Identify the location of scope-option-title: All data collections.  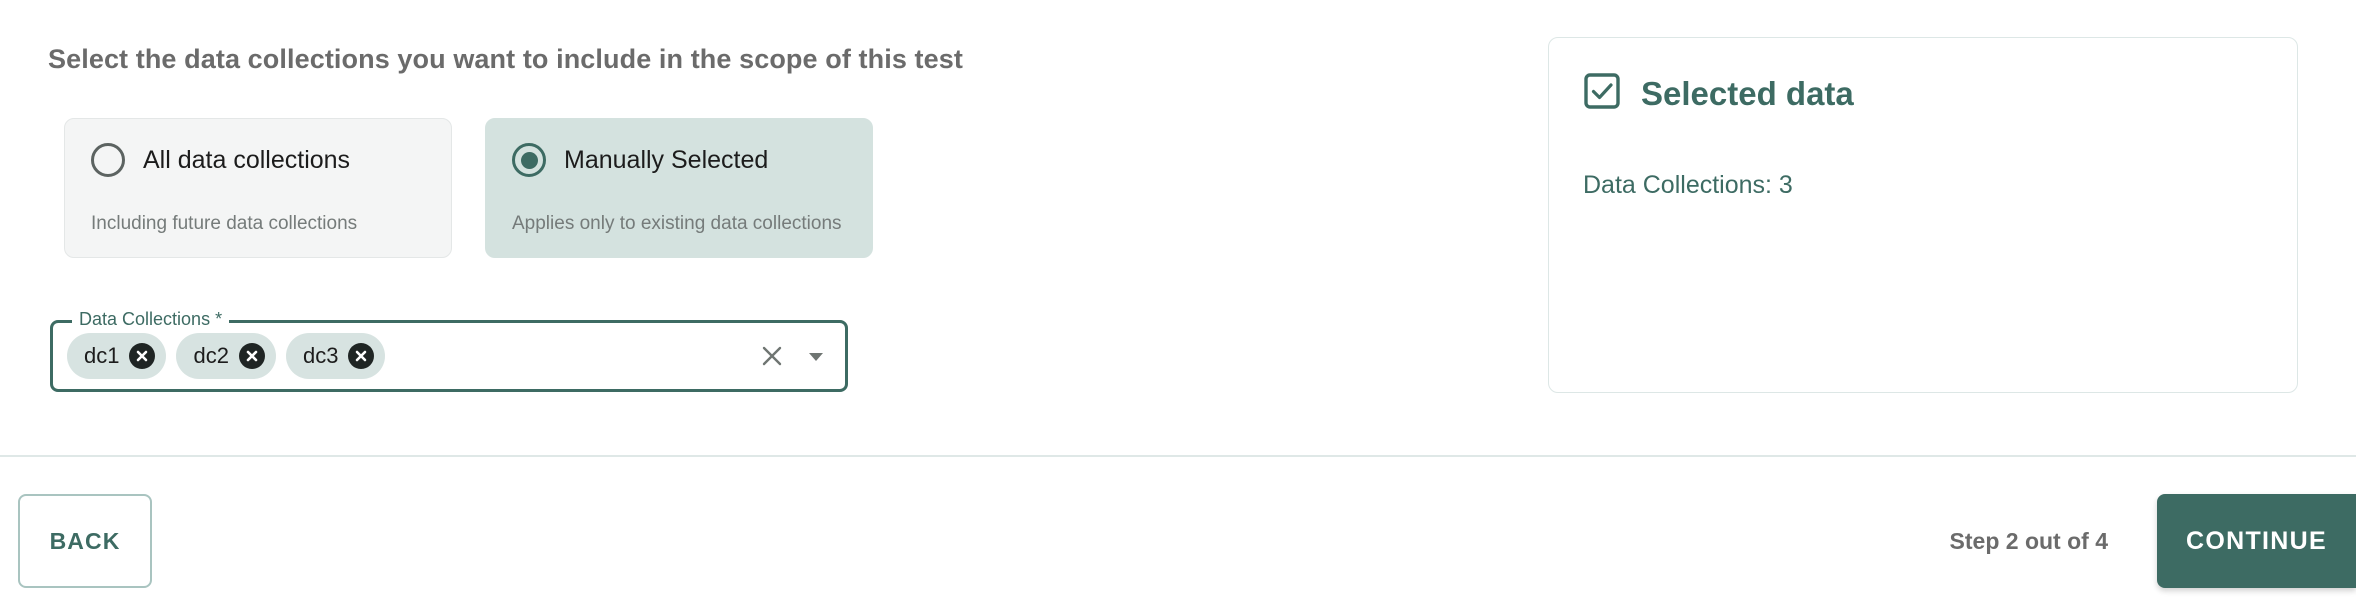
(247, 159).